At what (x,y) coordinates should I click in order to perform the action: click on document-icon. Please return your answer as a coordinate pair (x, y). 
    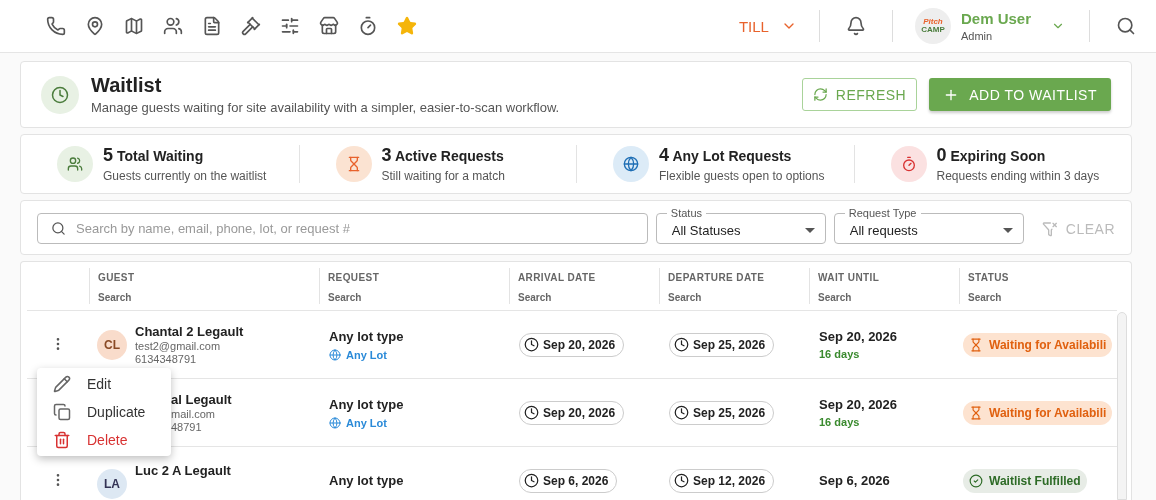
    Looking at the image, I should click on (212, 26).